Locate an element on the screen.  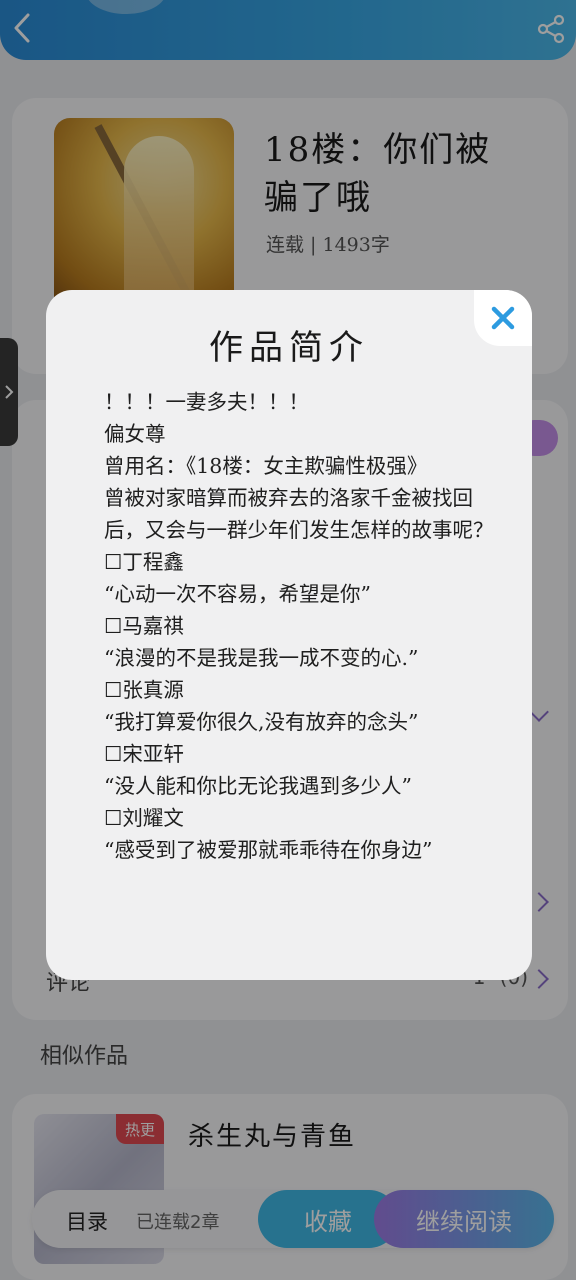
intro-line: ☐丁程鑫 is located at coordinates (144, 562).